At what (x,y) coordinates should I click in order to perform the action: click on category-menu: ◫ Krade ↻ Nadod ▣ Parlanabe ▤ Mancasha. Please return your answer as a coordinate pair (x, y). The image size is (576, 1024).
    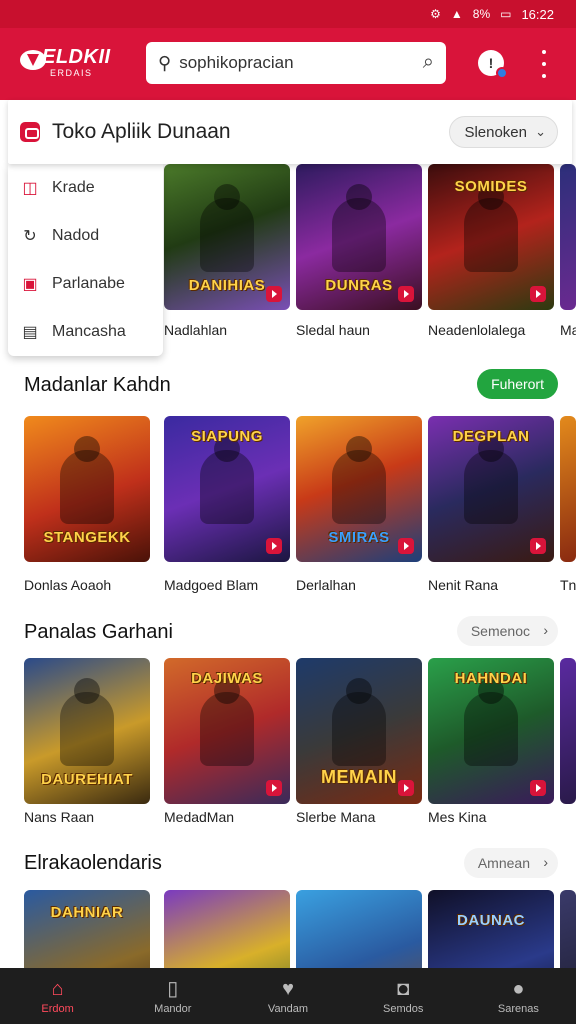
    Looking at the image, I should click on (85, 260).